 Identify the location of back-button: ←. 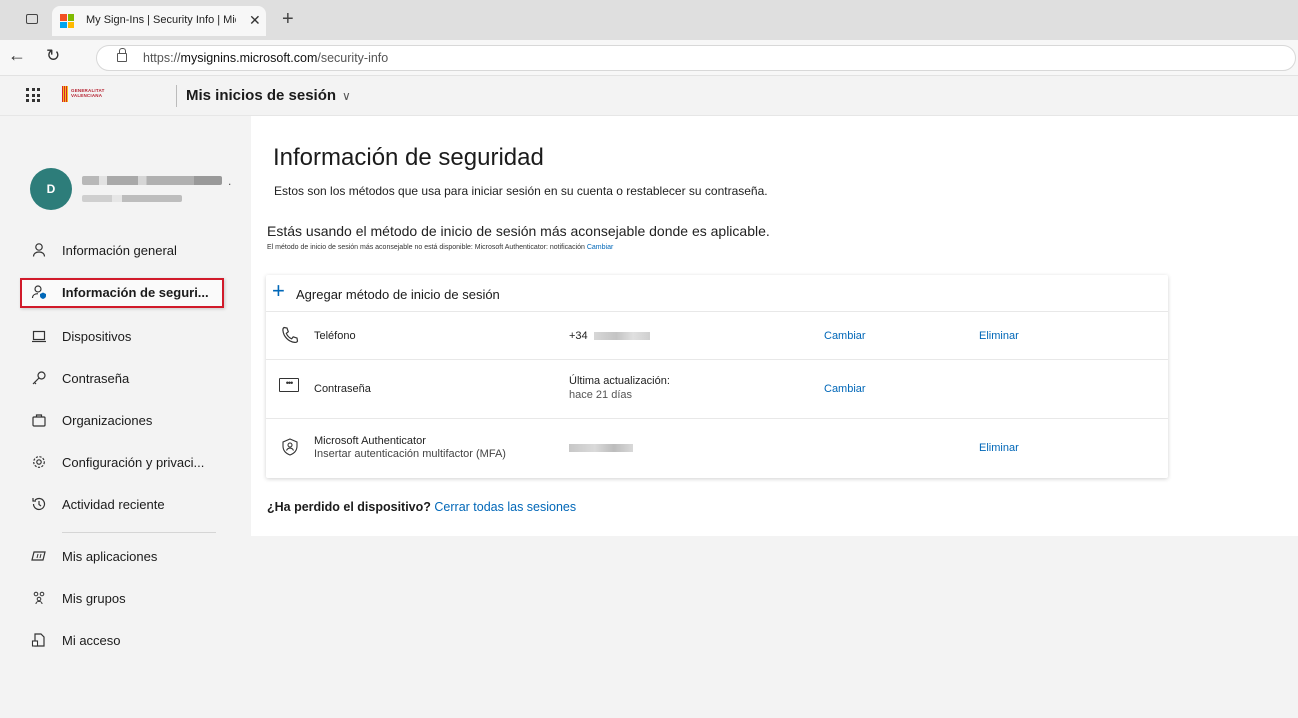
(17, 55).